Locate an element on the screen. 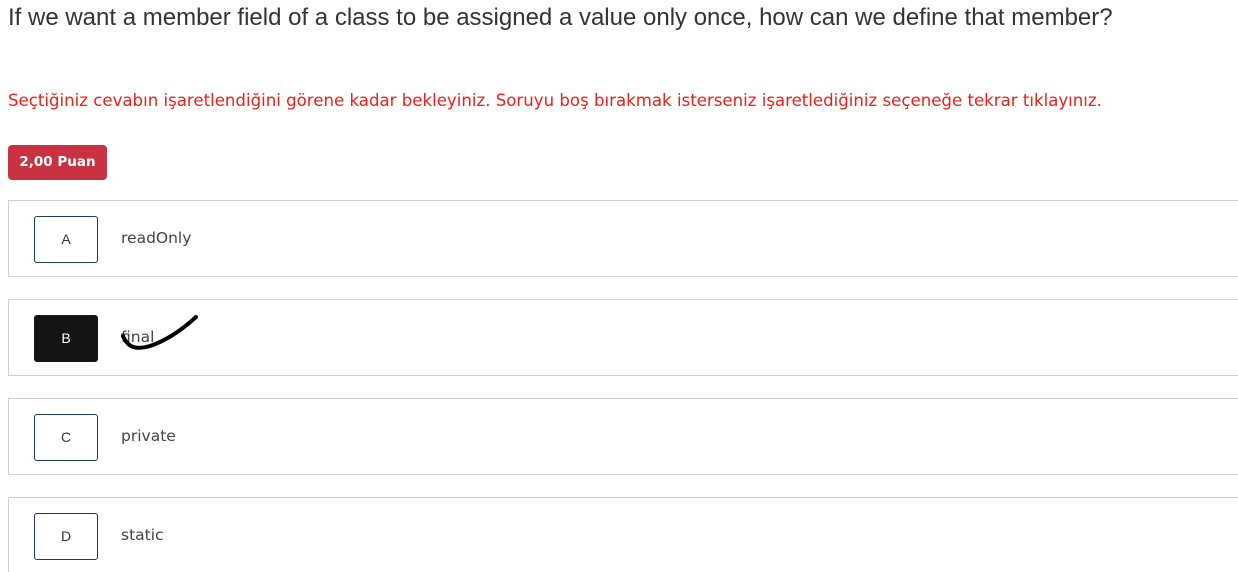 Image resolution: width=1238 pixels, height=572 pixels. option-letter-c: C is located at coordinates (66, 437).